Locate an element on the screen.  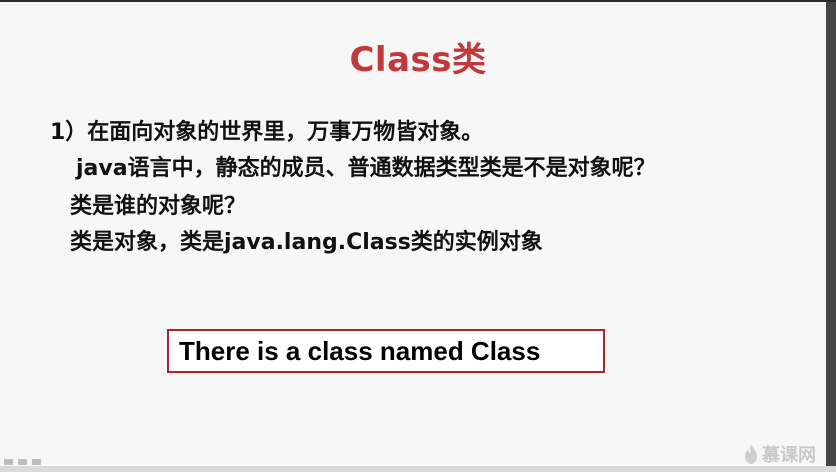
highlight-box-text: There is a class named Class is located at coordinates (360, 351).